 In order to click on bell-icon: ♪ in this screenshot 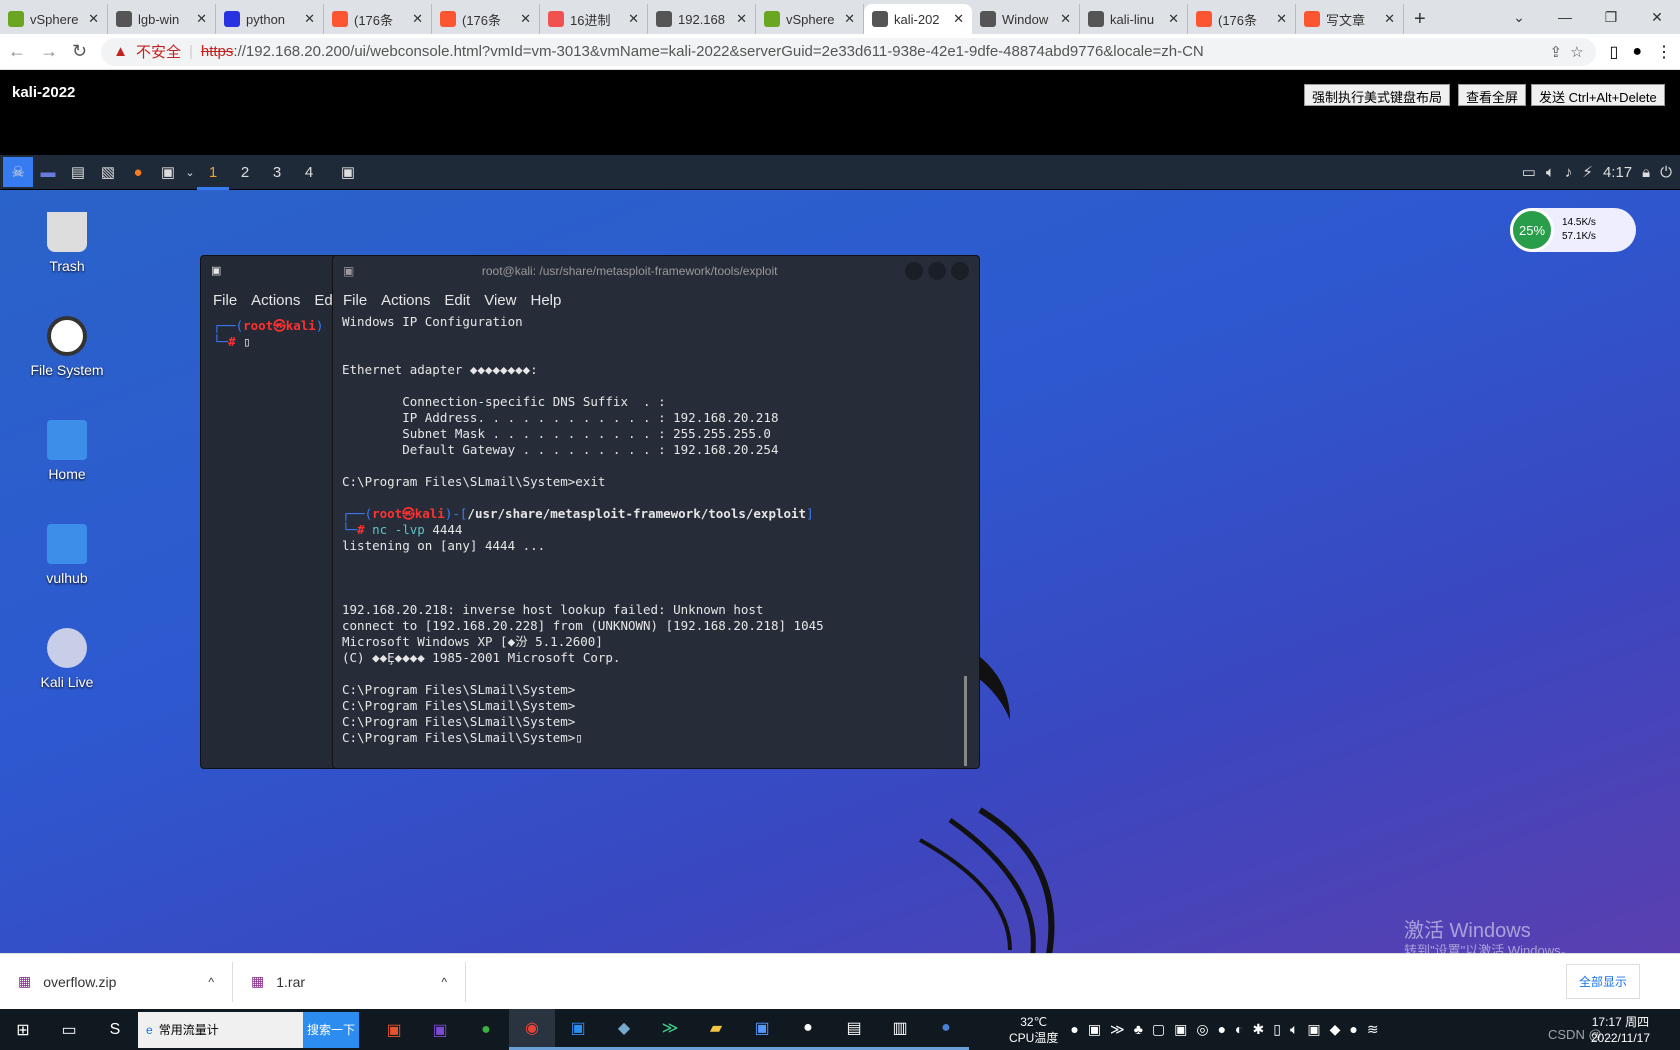, I will do `click(1569, 172)`.